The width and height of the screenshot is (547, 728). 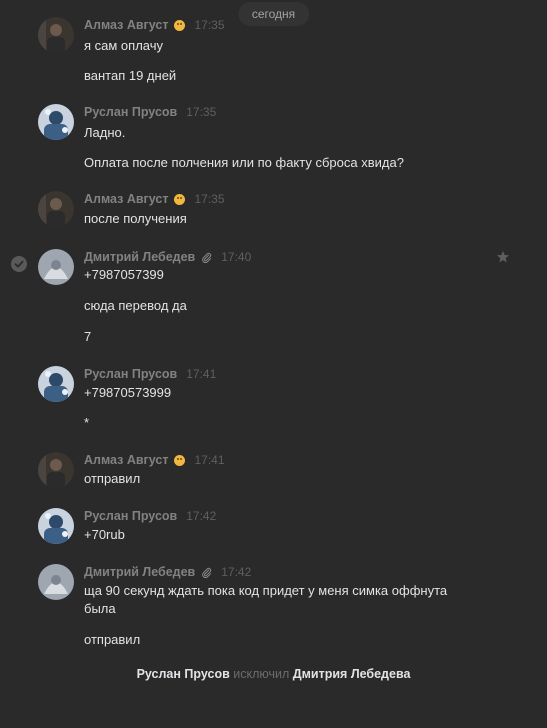 I want to click on message-text: 7, so click(x=88, y=336).